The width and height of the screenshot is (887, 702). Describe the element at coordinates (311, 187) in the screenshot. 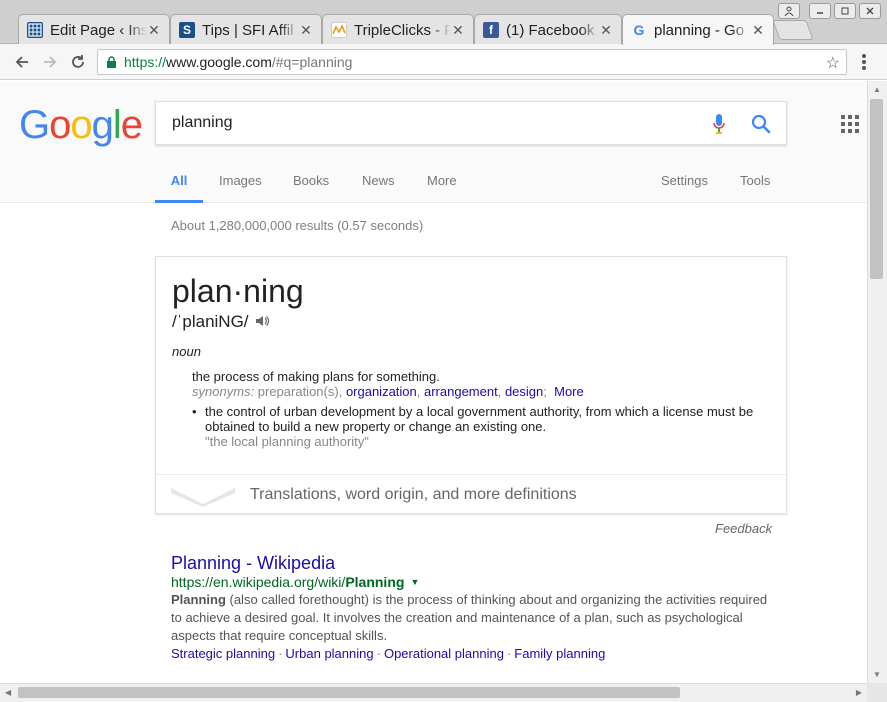

I see `tab-books: Books` at that location.